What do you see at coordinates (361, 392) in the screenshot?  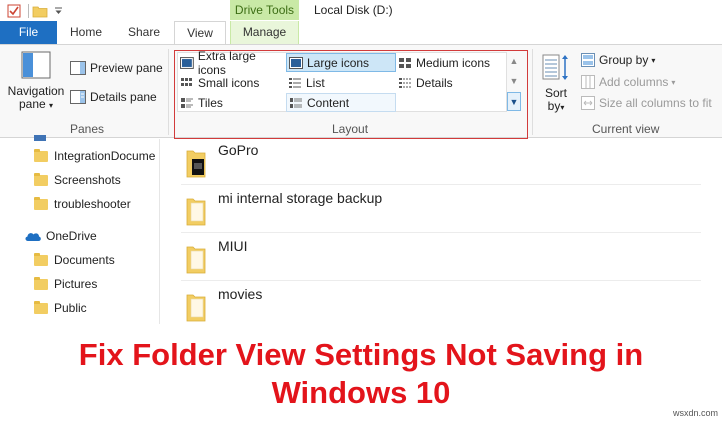 I see `headline-line2: Windows 10` at bounding box center [361, 392].